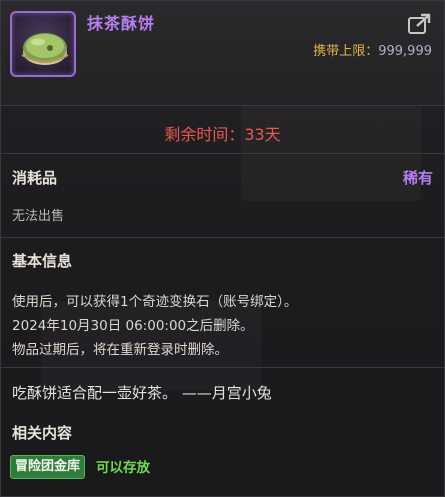 This screenshot has height=497, width=445. What do you see at coordinates (45, 49) in the screenshot?
I see `matcha-cake-icon` at bounding box center [45, 49].